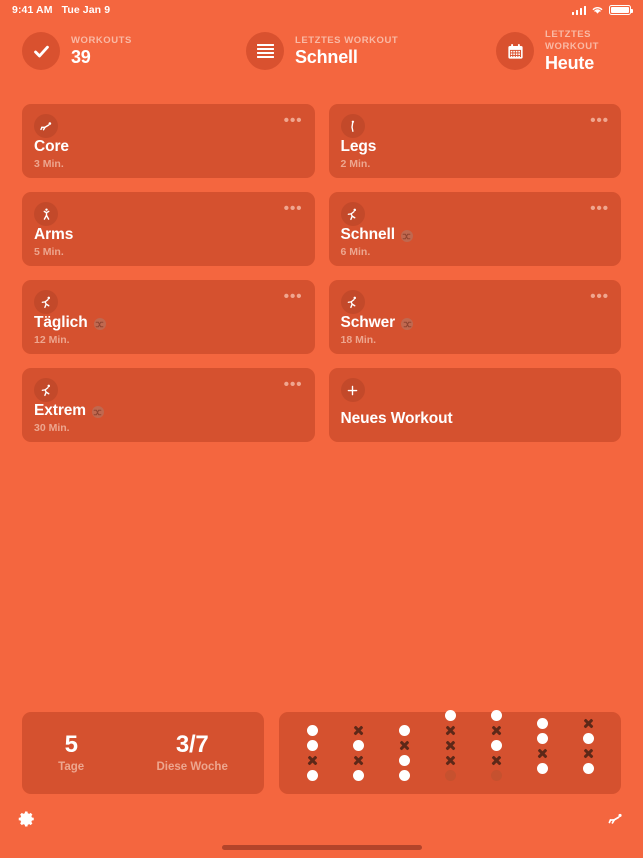  I want to click on stat-days: 5 Tage, so click(71, 753).